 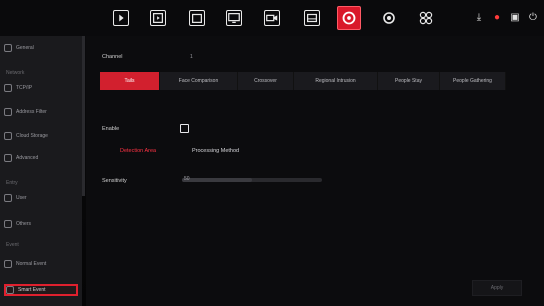 I want to click on apply-button: Apply, so click(x=497, y=288).